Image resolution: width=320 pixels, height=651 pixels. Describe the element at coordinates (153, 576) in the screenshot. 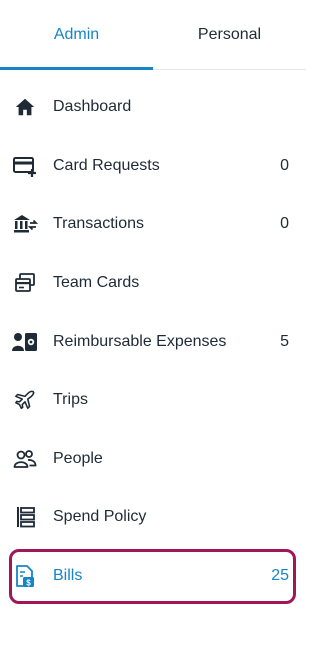

I see `sidebar-item-bills: $ Bills 25` at that location.